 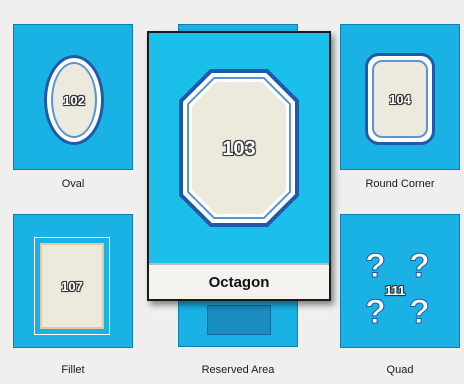 I want to click on tile-label-round-corner: Round Corner, so click(x=400, y=184).